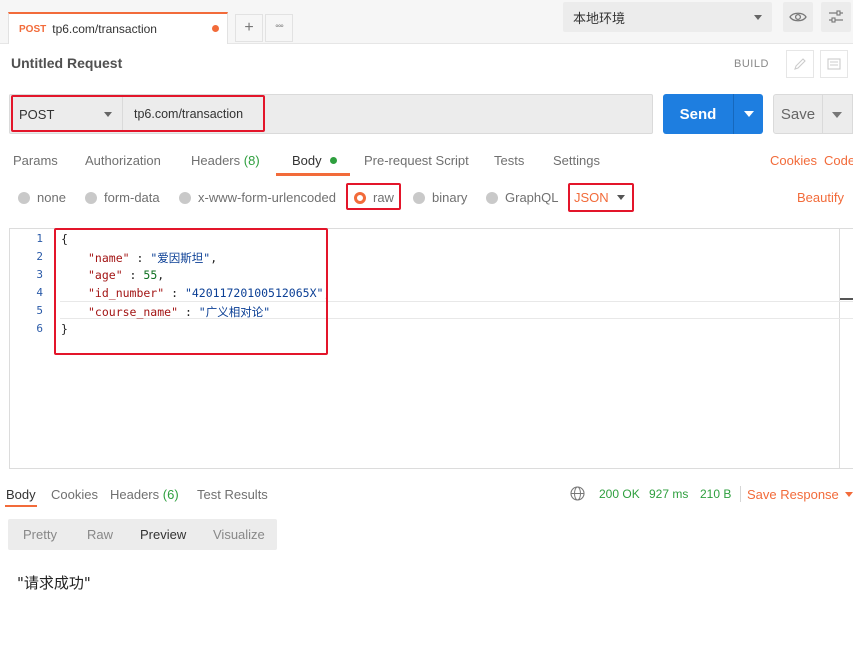 This screenshot has width=853, height=645. What do you see at coordinates (601, 197) in the screenshot?
I see `highlight-box-json` at bounding box center [601, 197].